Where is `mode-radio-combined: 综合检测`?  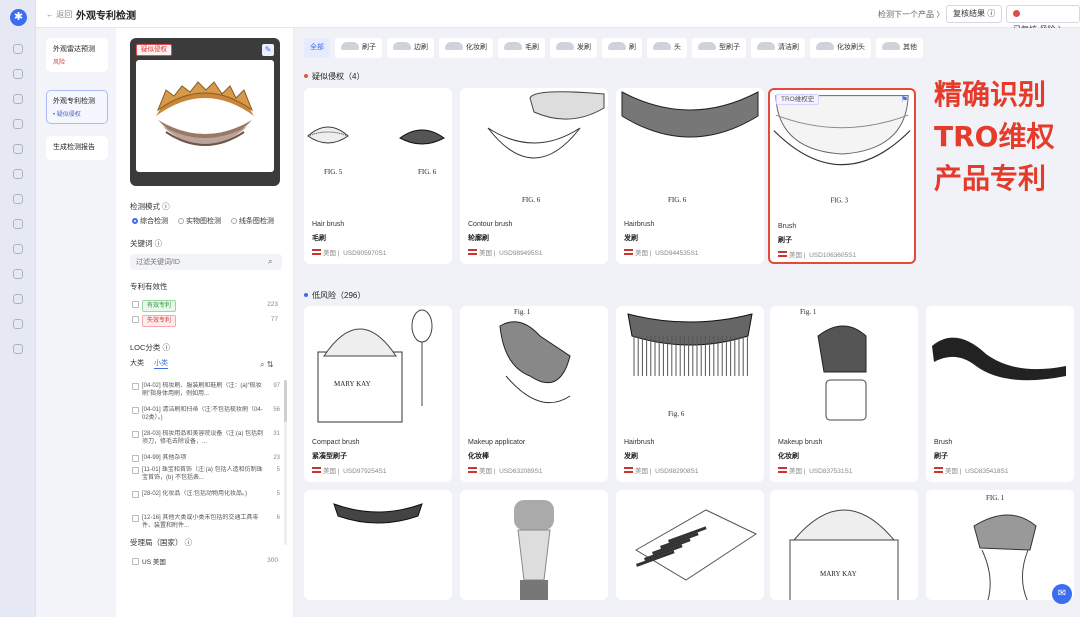 mode-radio-combined: 综合检测 is located at coordinates (150, 221).